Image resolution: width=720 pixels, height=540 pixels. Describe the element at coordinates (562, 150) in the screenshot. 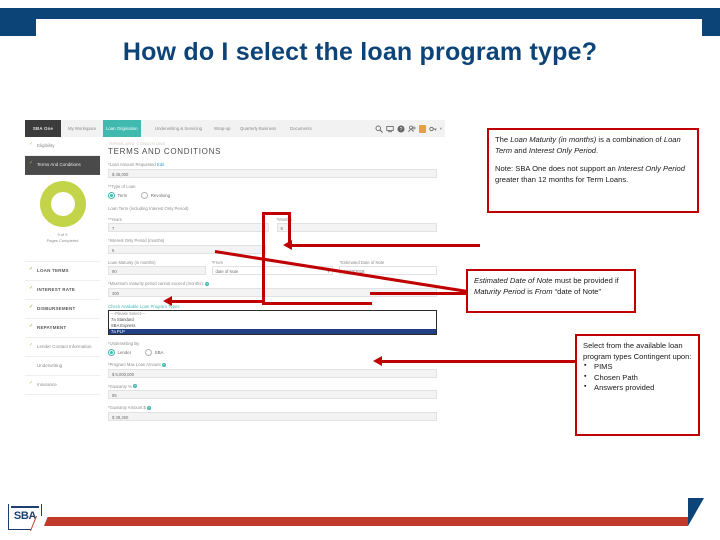

I see `emphasis: Interest Only Period` at that location.